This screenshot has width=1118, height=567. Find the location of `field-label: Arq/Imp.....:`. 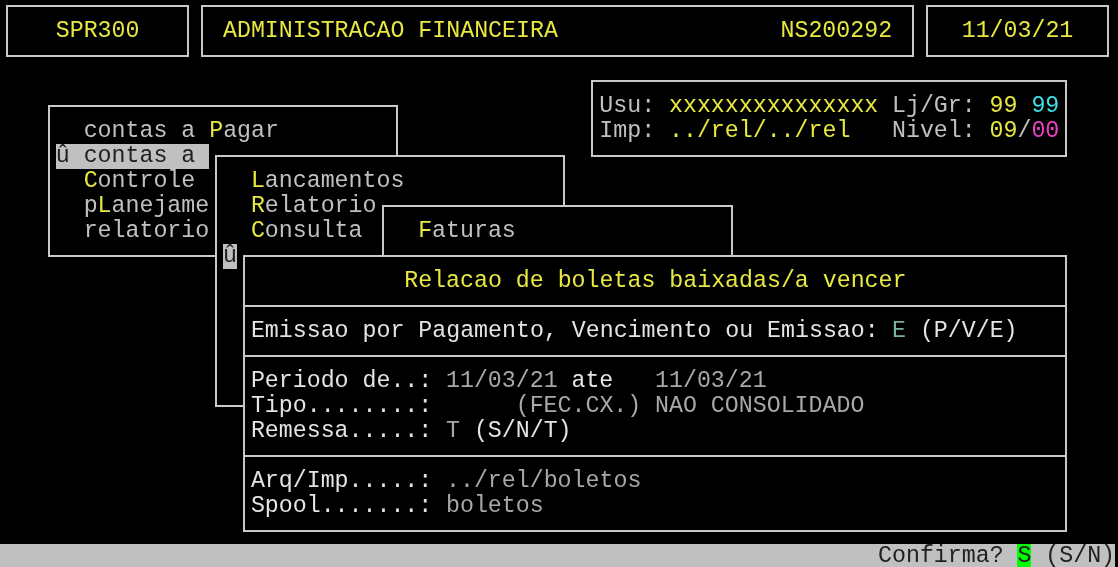

field-label: Arq/Imp.....: is located at coordinates (341, 481).